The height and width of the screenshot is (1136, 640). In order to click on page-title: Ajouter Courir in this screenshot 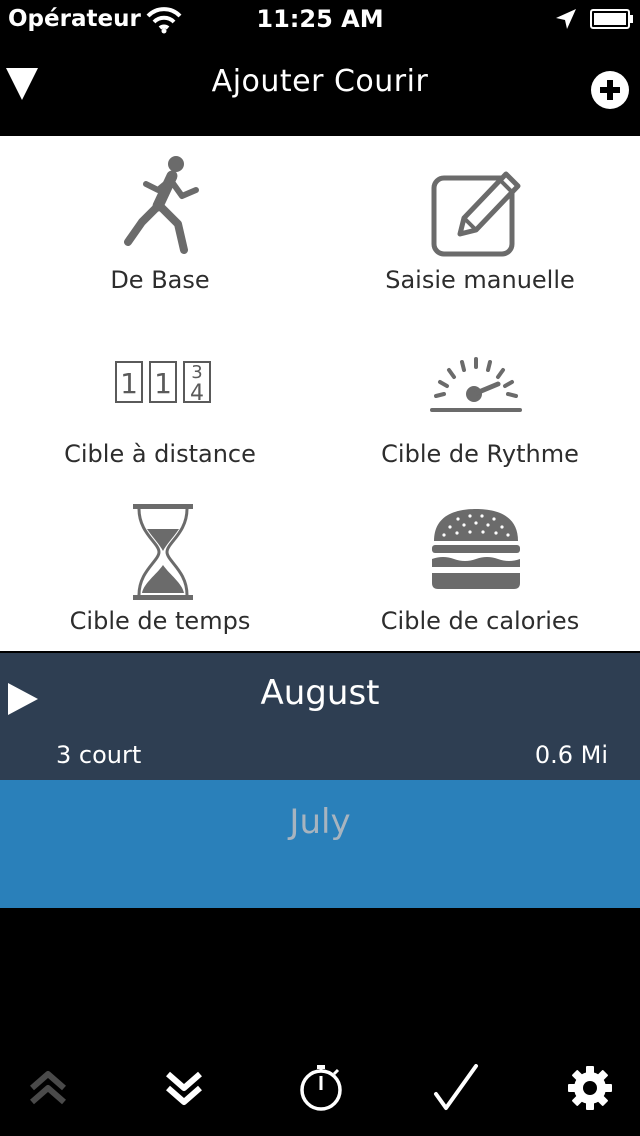, I will do `click(320, 81)`.